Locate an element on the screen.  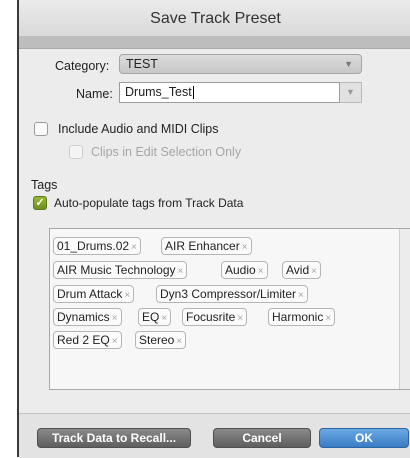
tag-label: Focusrite is located at coordinates (211, 317).